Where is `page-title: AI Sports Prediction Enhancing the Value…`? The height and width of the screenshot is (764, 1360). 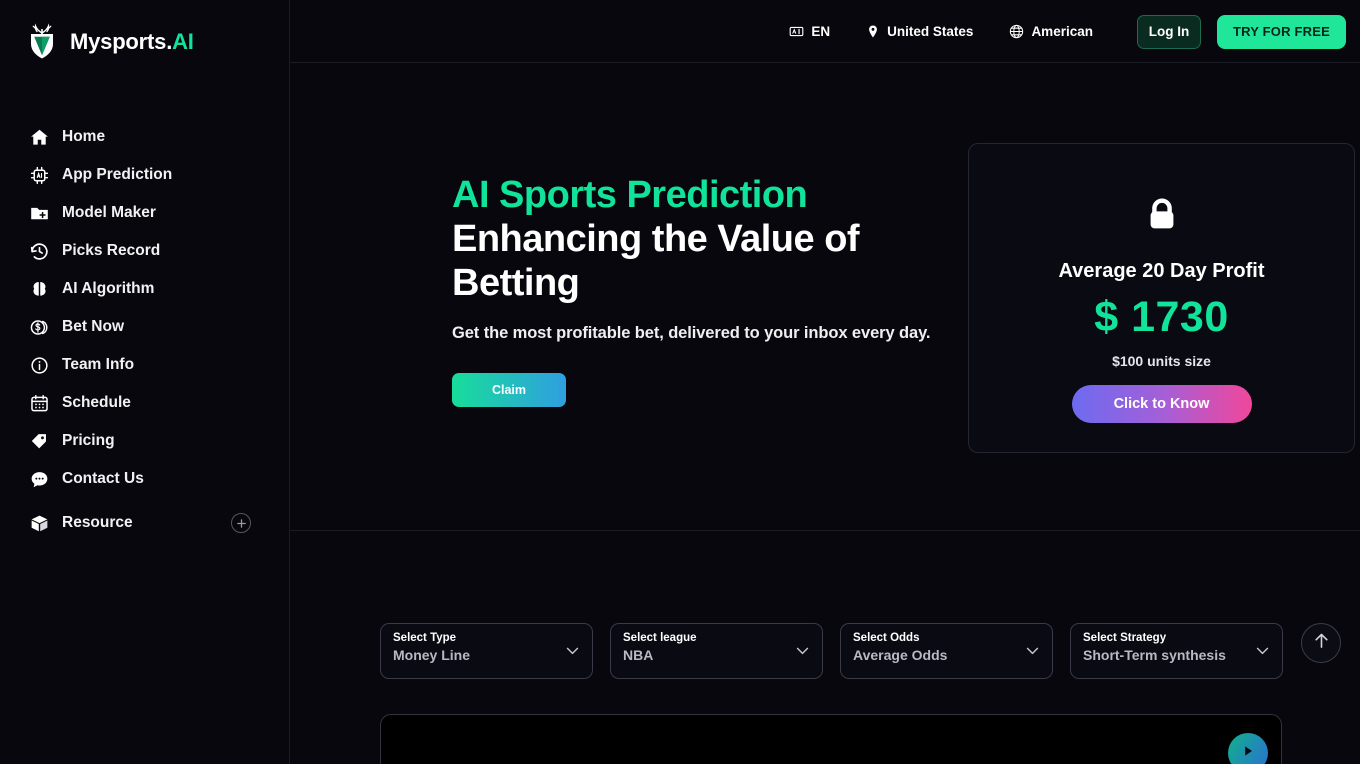
page-title: AI Sports Prediction Enhancing the Value… is located at coordinates (712, 239).